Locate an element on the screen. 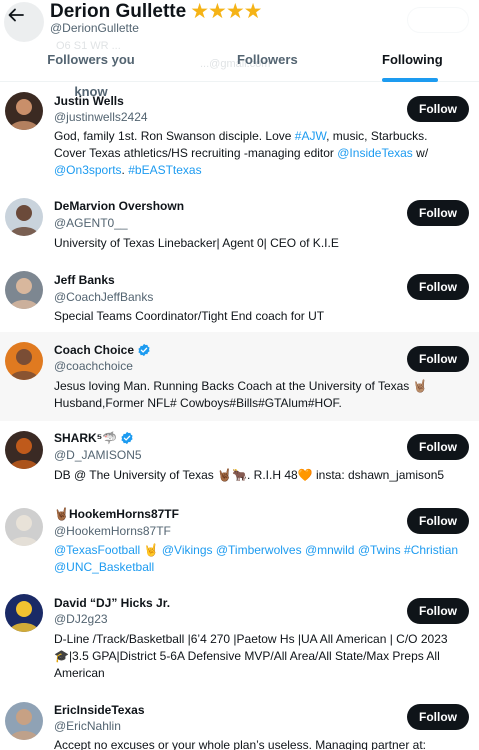 The height and width of the screenshot is (750, 479). user-name-row: Justin Wells is located at coordinates (89, 101).